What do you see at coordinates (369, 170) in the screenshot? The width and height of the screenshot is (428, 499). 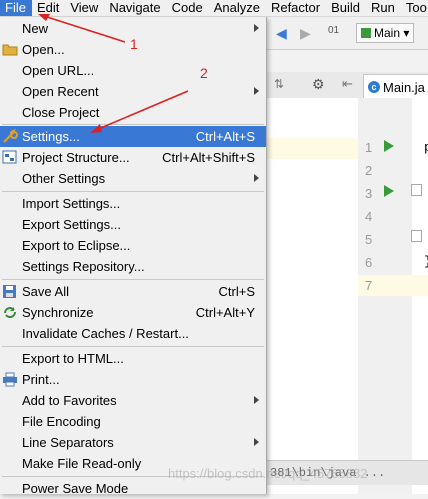 I see `line-number: 2` at bounding box center [369, 170].